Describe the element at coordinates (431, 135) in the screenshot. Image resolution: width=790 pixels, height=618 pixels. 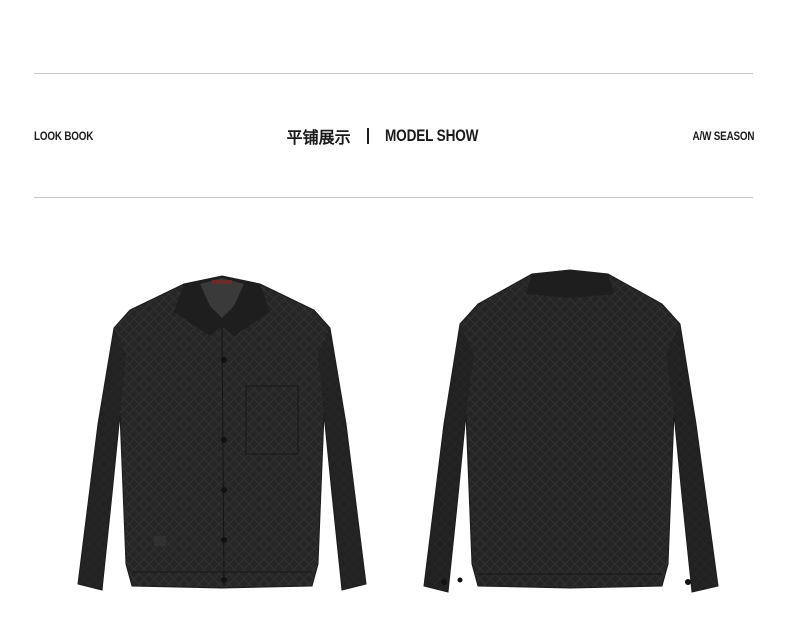
I see `title-english: MODEL SHOW` at that location.